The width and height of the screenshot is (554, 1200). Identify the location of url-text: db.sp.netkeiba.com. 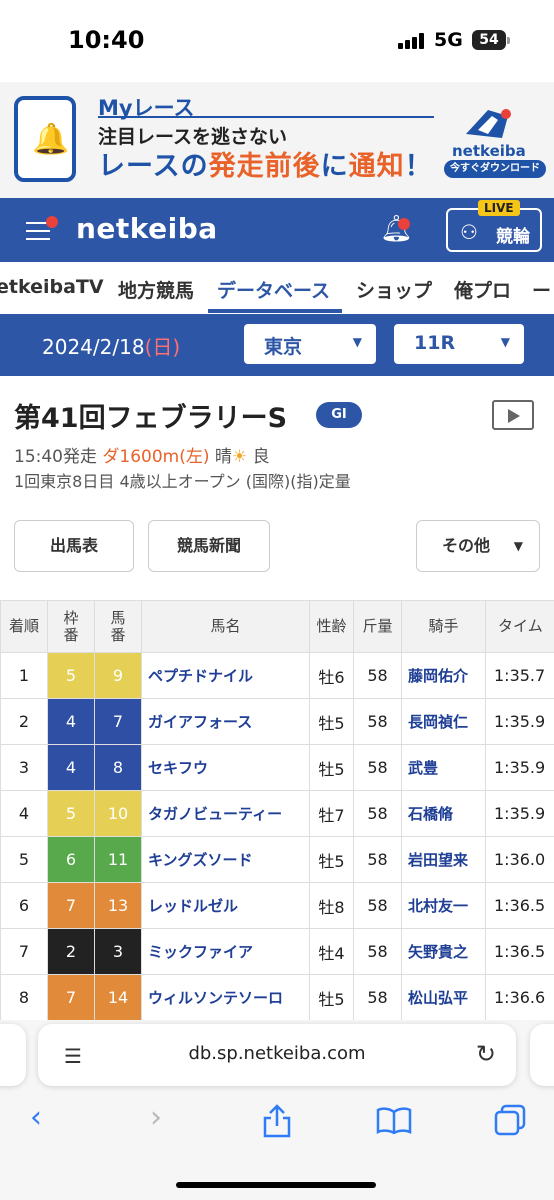
(277, 1053).